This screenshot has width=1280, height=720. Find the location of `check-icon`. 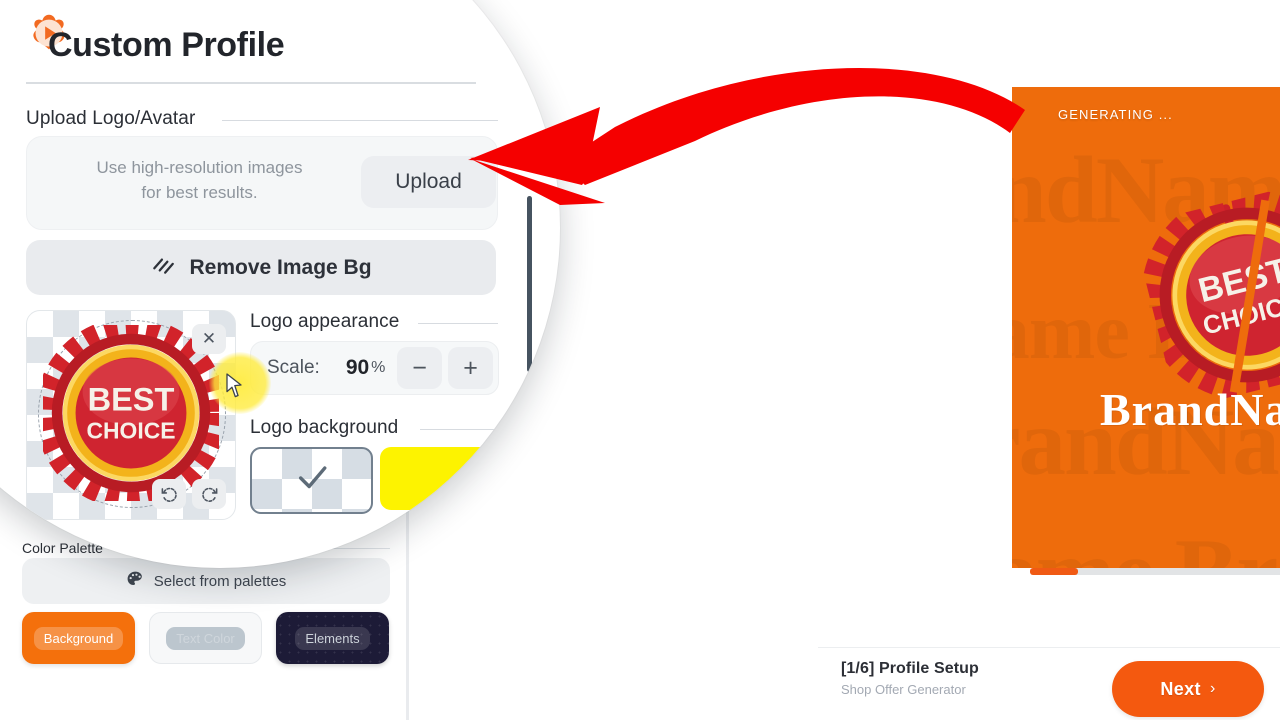

check-icon is located at coordinates (312, 480).